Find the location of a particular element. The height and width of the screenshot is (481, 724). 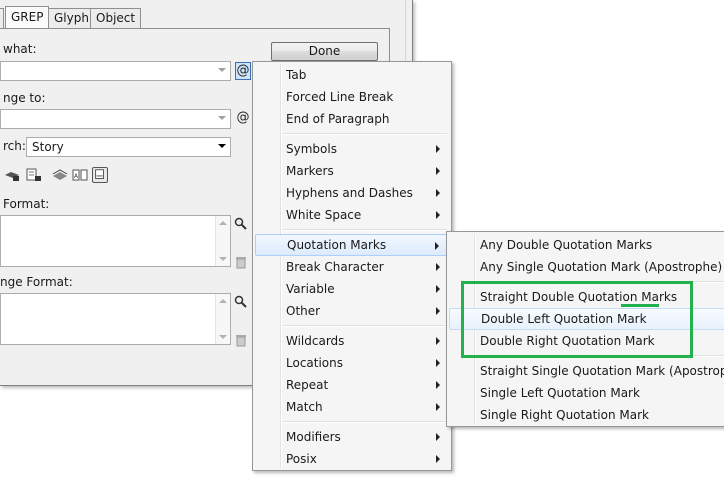

annotation-underline is located at coordinates (640, 305).